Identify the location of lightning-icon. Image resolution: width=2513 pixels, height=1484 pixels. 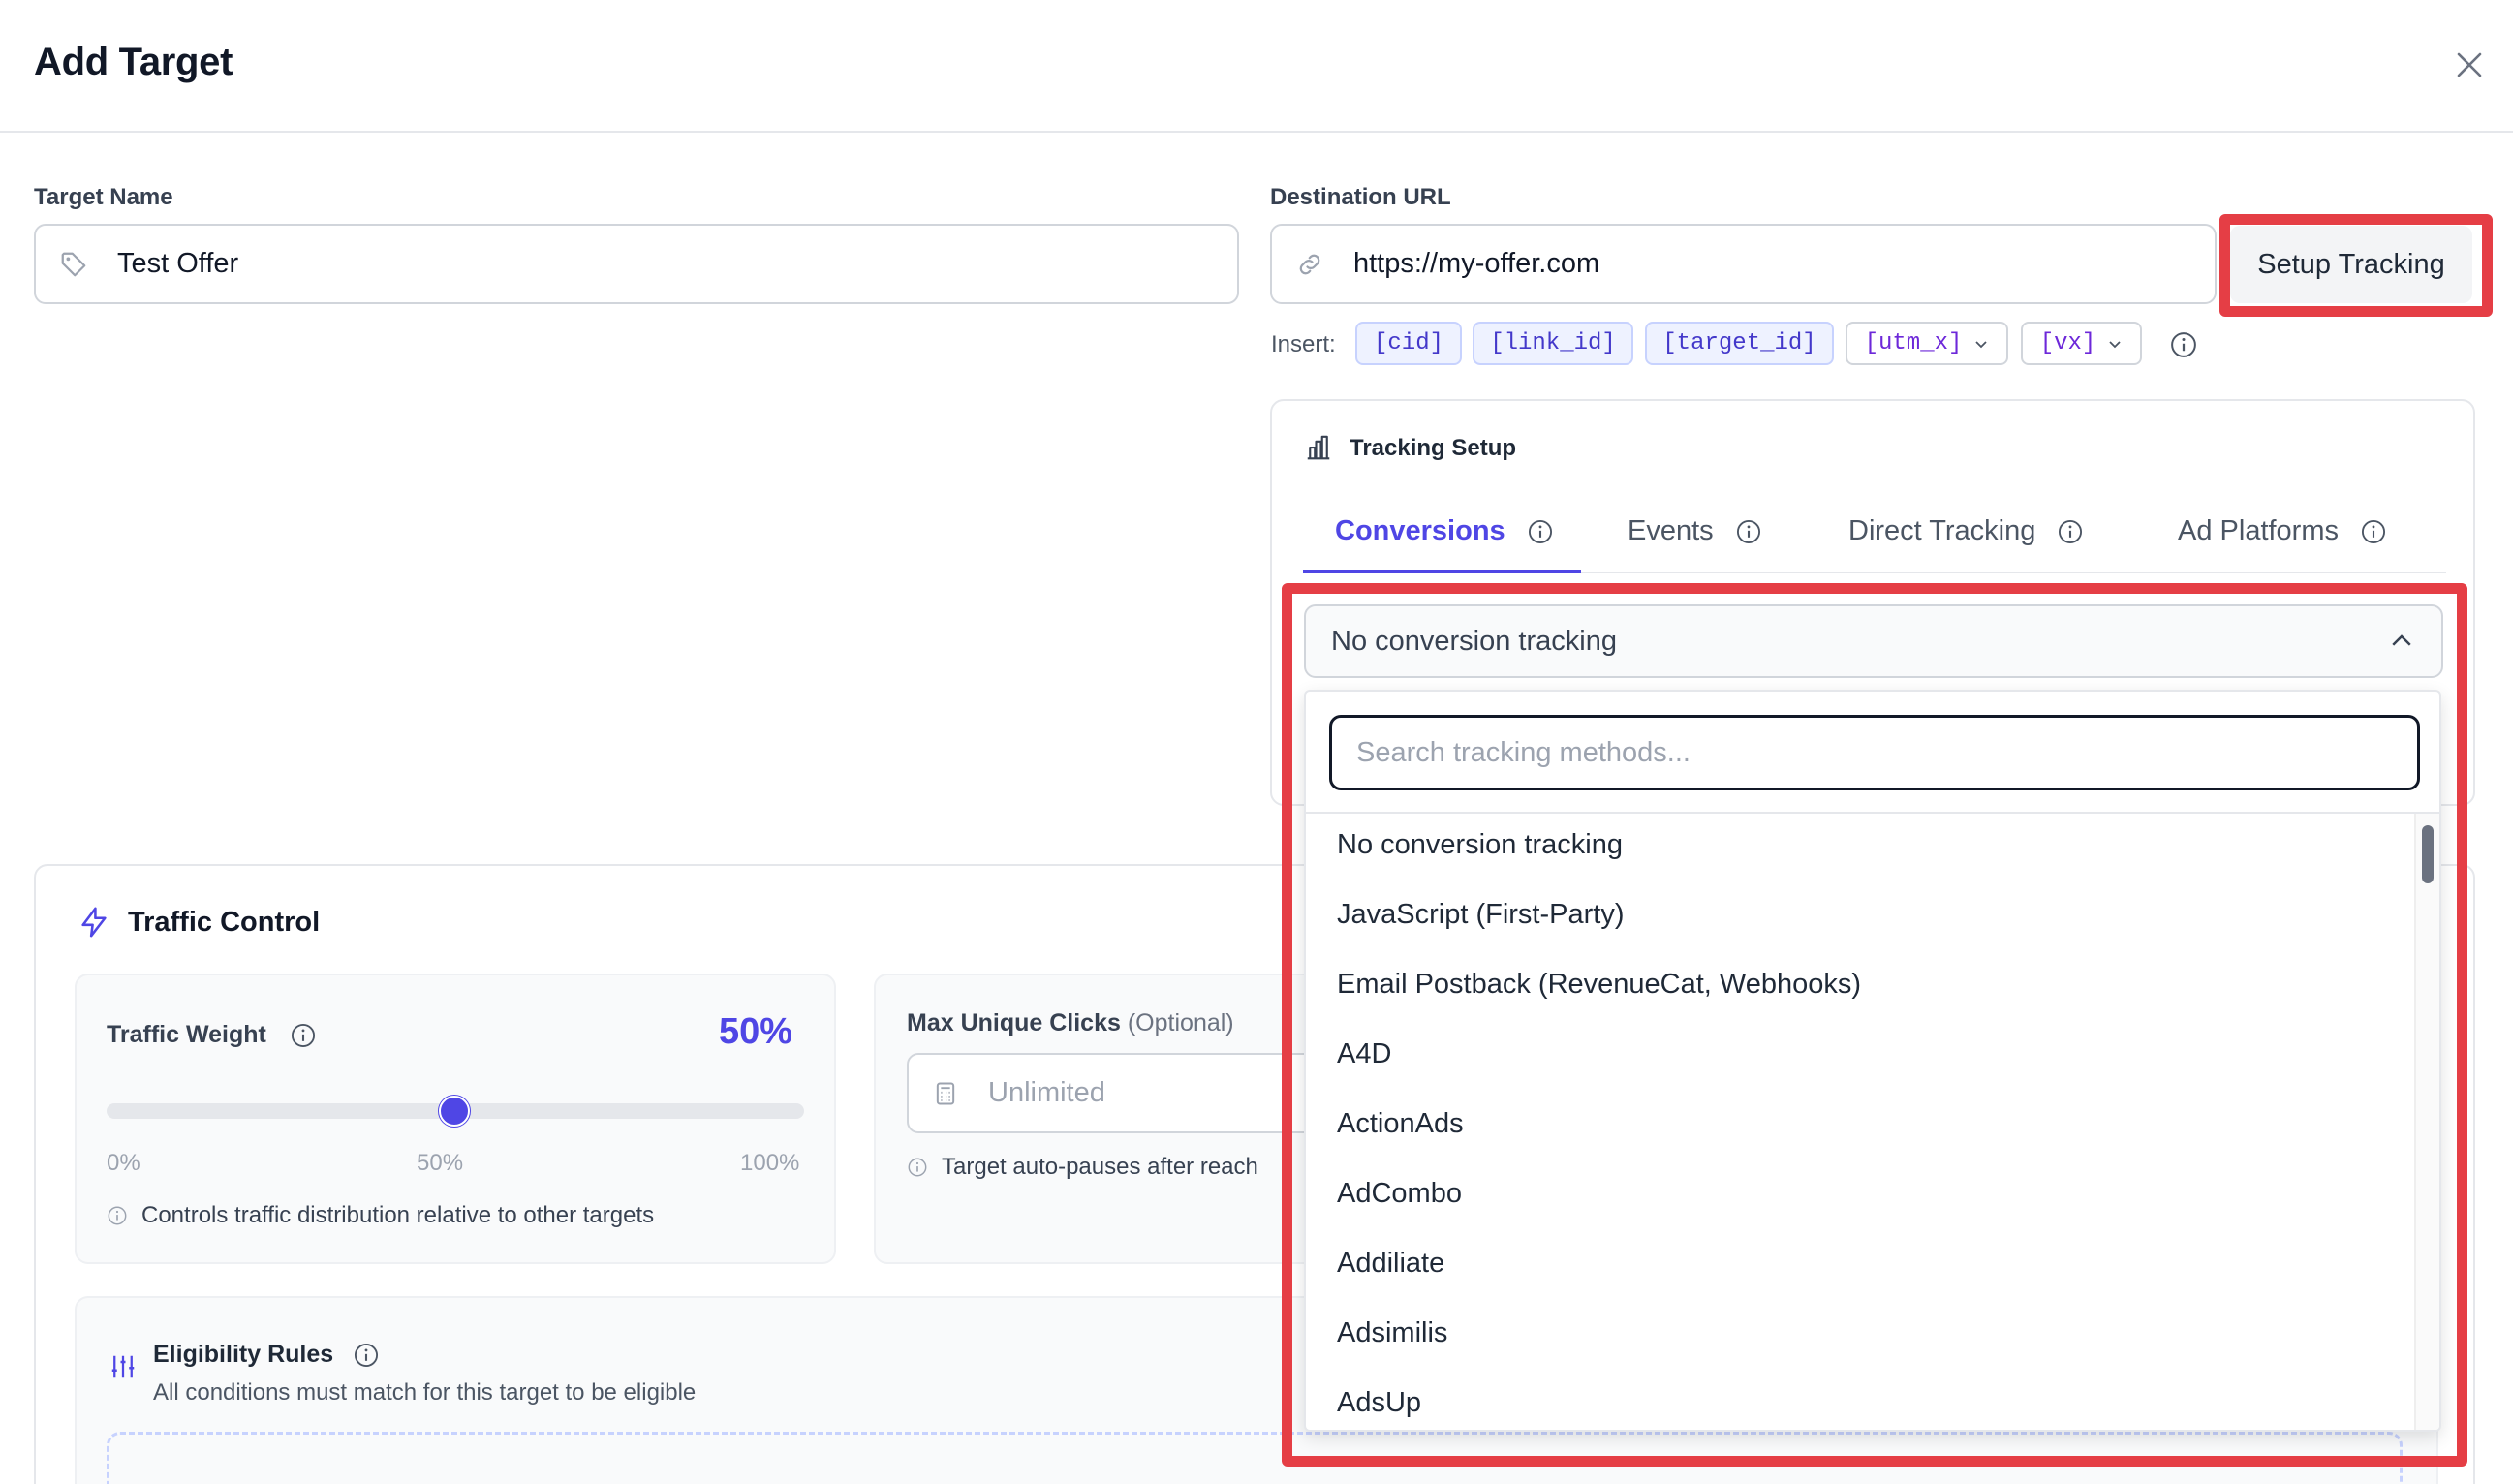
(94, 922).